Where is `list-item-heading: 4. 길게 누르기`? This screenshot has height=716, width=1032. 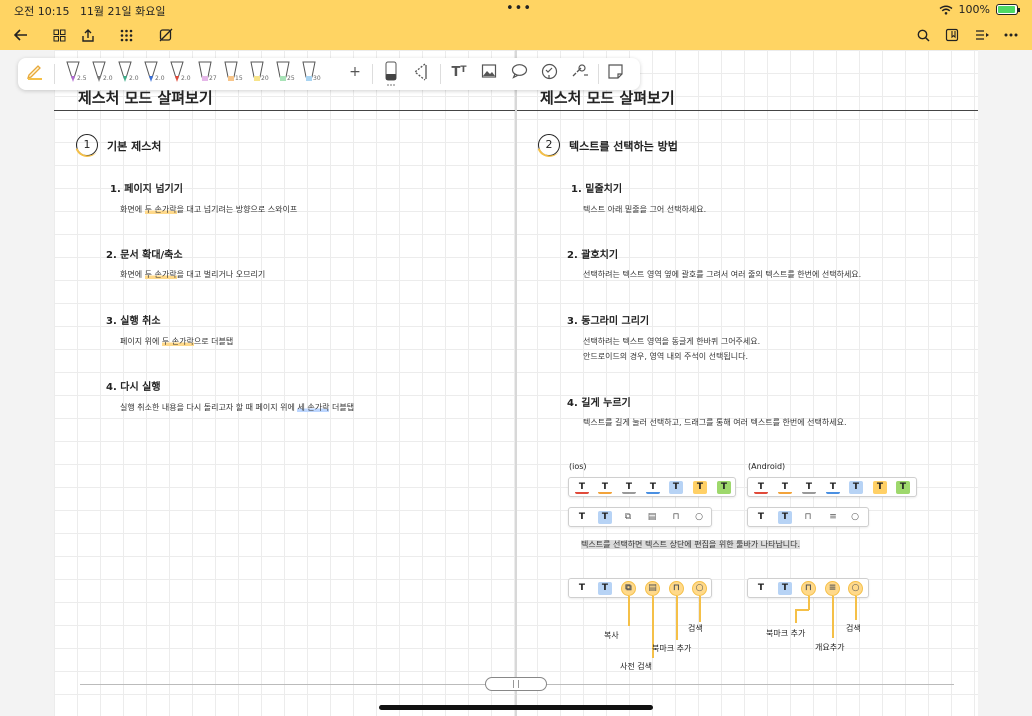
list-item-heading: 4. 길게 누르기 is located at coordinates (599, 403).